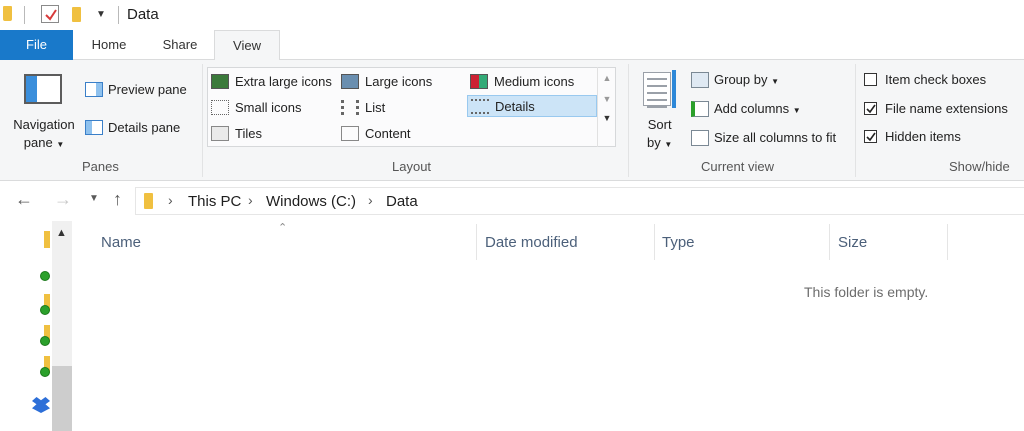 The image size is (1024, 431). What do you see at coordinates (700, 80) in the screenshot?
I see `group-by-icon` at bounding box center [700, 80].